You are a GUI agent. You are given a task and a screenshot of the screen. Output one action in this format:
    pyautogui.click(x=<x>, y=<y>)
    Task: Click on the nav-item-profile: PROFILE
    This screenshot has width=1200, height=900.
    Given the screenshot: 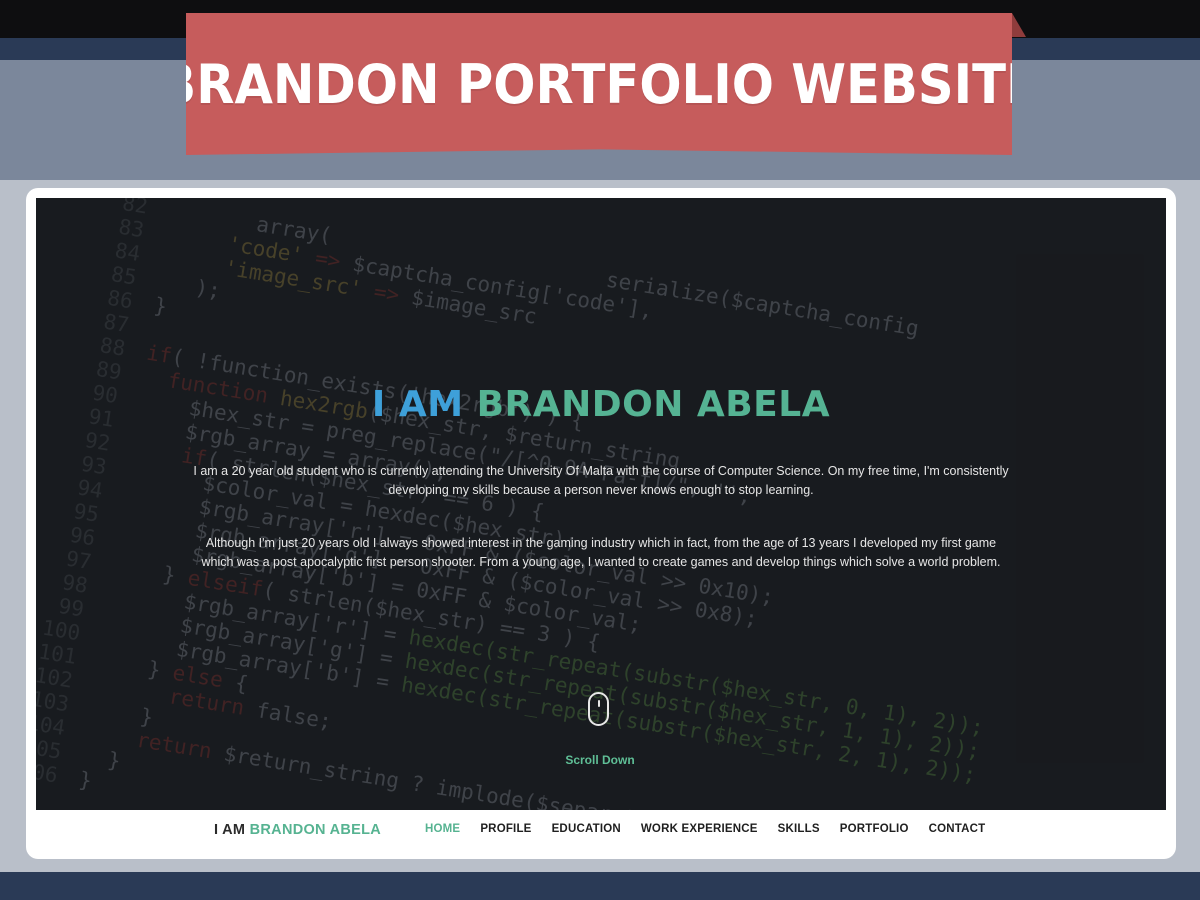 What is the action you would take?
    pyautogui.click(x=505, y=829)
    